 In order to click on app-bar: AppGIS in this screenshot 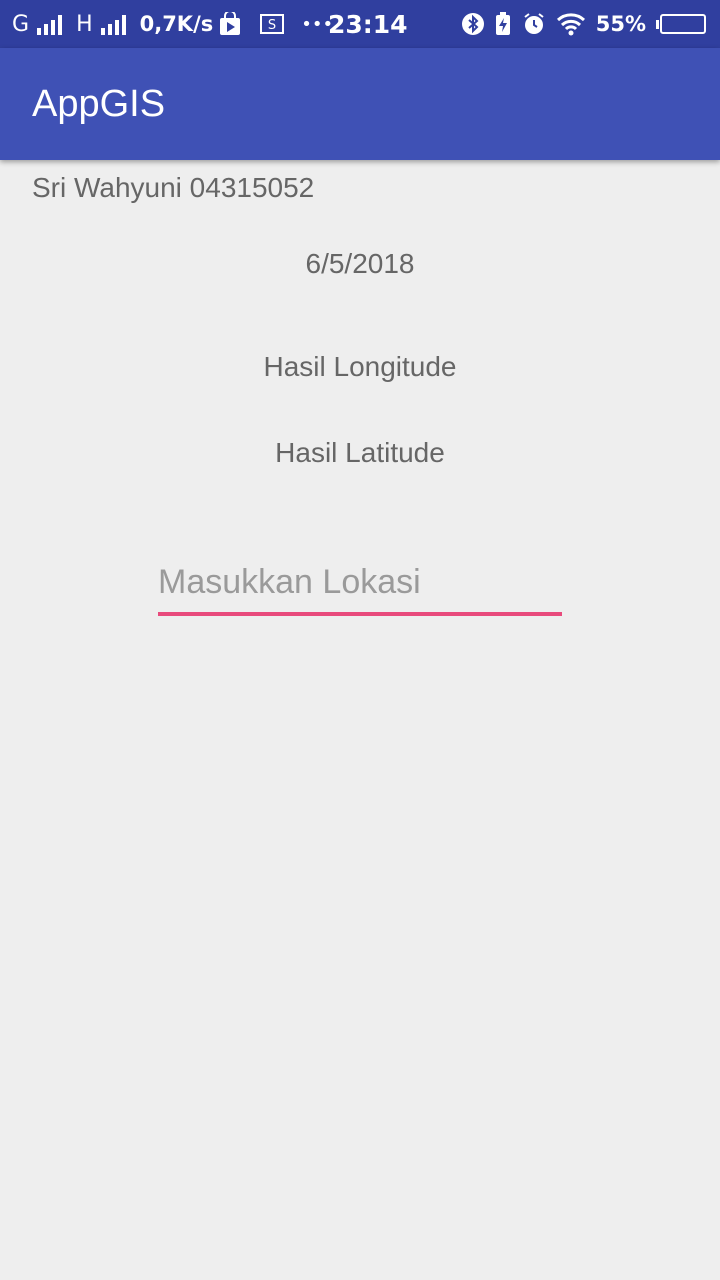, I will do `click(360, 104)`.